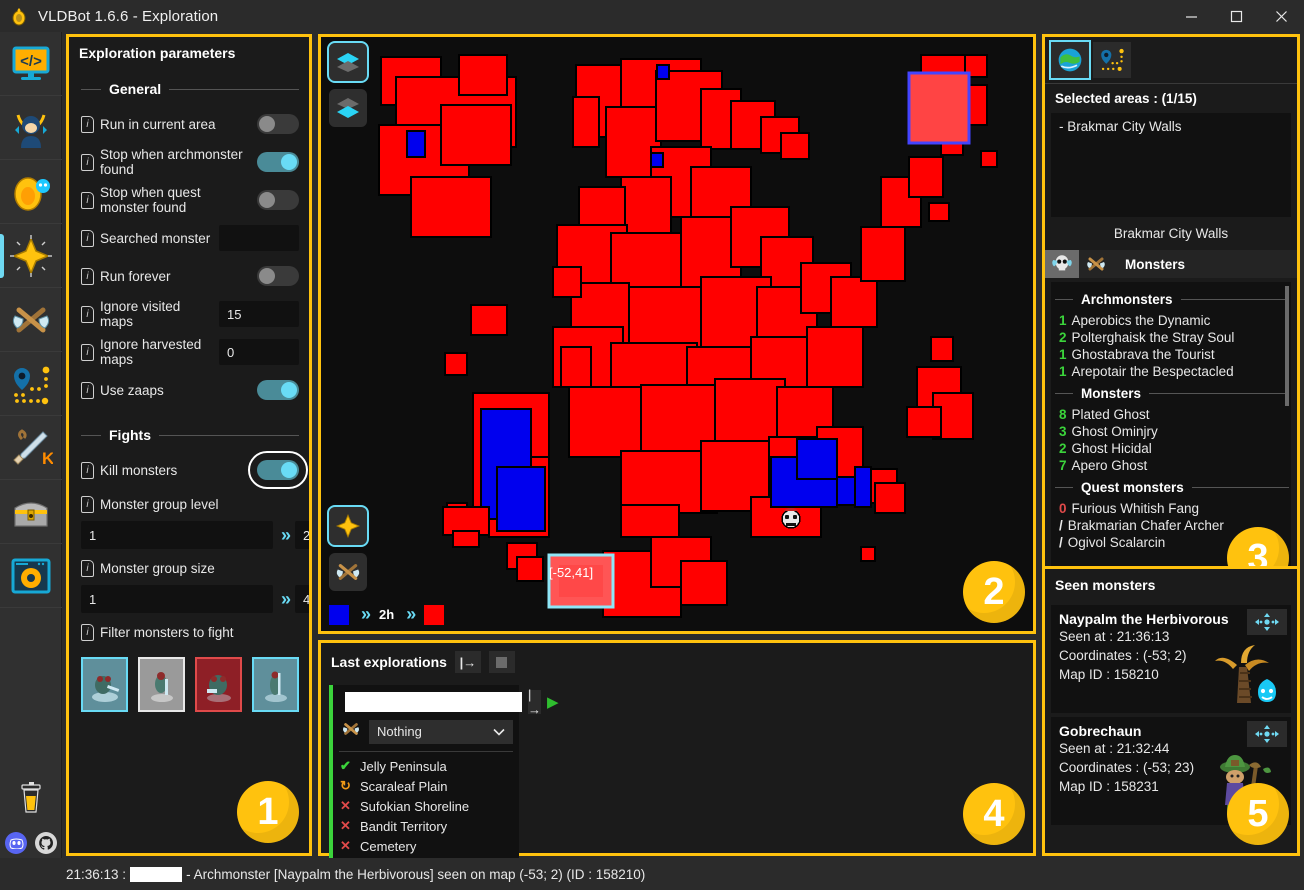  What do you see at coordinates (1281, 16) in the screenshot?
I see `close-button` at bounding box center [1281, 16].